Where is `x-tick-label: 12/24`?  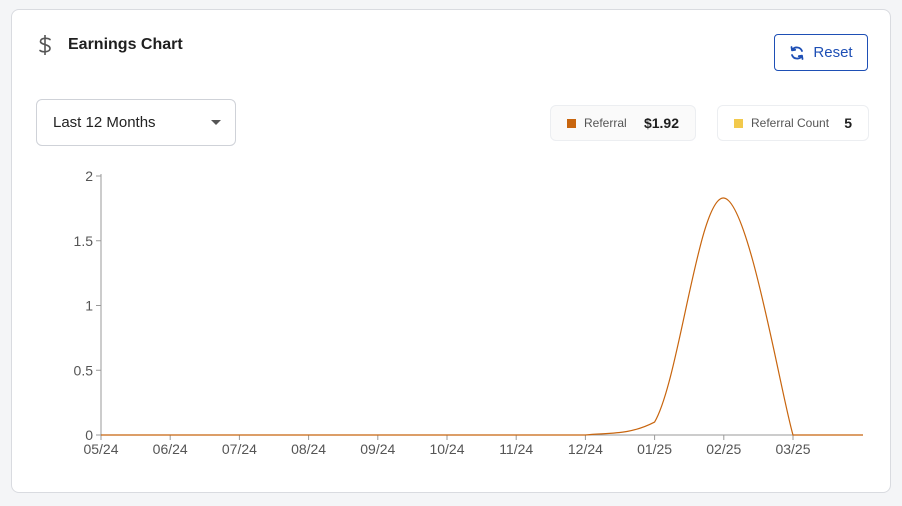 x-tick-label: 12/24 is located at coordinates (585, 449).